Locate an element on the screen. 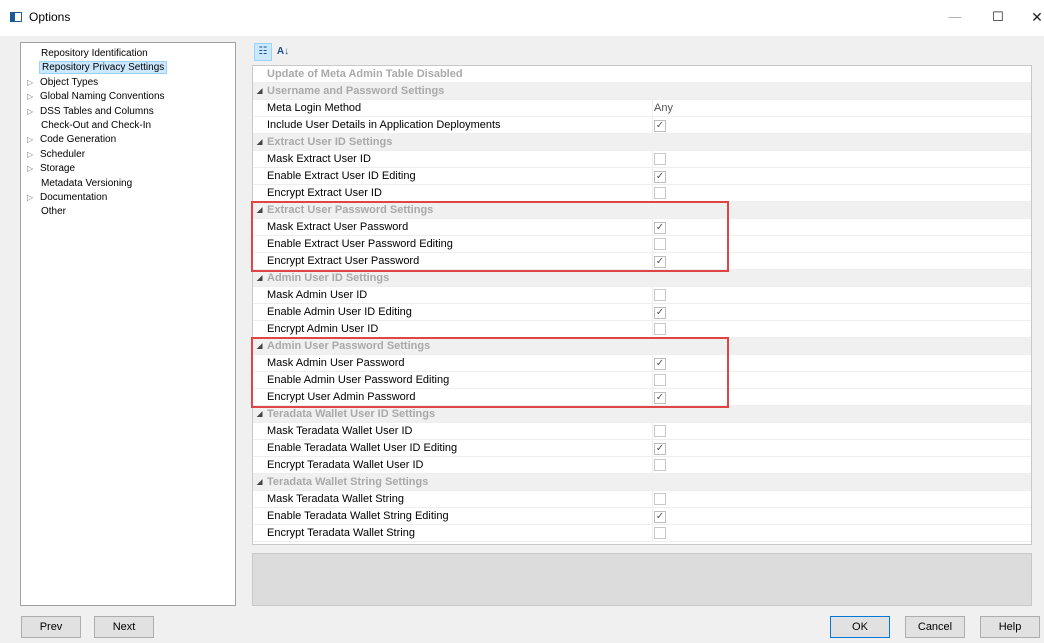 This screenshot has height=643, width=1044. help-button: Help is located at coordinates (1010, 627).